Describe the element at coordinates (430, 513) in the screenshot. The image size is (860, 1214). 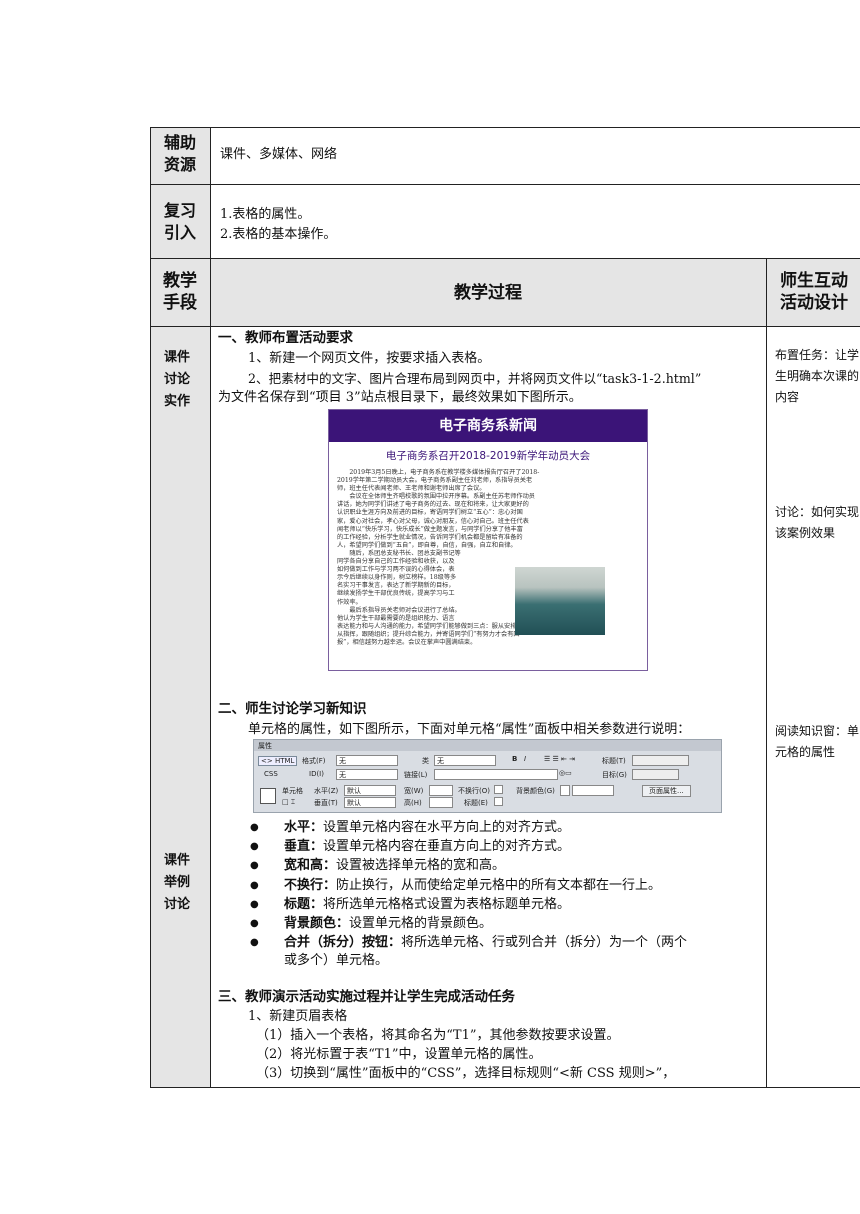
I see `news-body-line: 认识职业生涯方向及前进的目标，寄语同学们树立“五心”：忠心对国` at that location.